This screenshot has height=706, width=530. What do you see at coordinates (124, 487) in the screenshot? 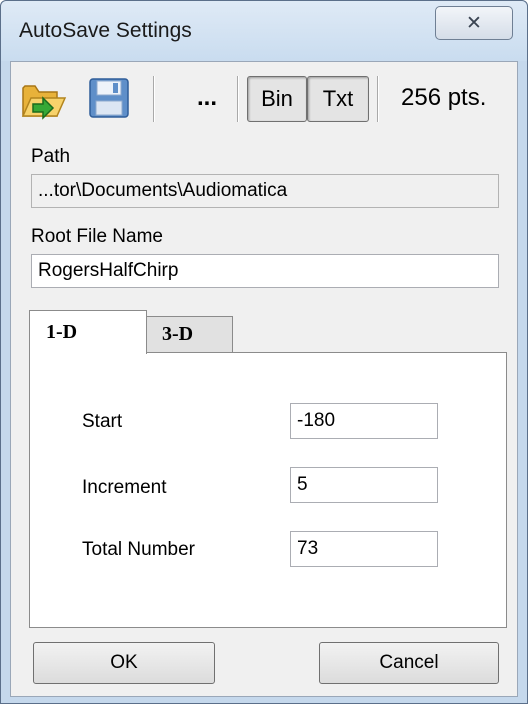
I see `increment-label: Increment` at bounding box center [124, 487].